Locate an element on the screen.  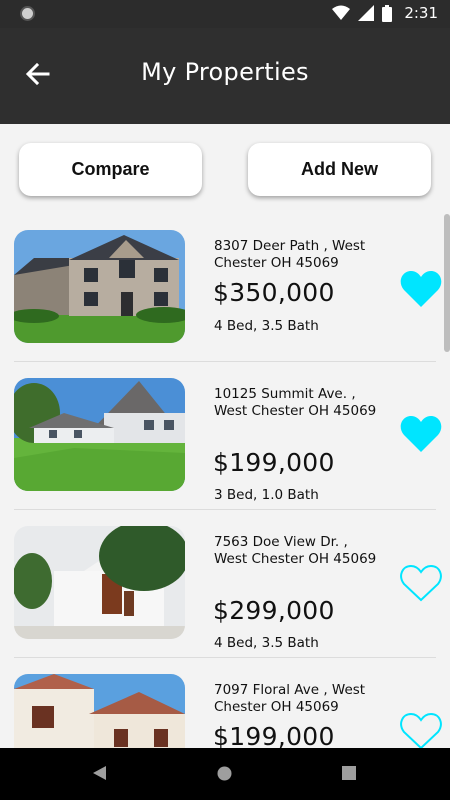
app-bar: My Properties is located at coordinates (225, 76).